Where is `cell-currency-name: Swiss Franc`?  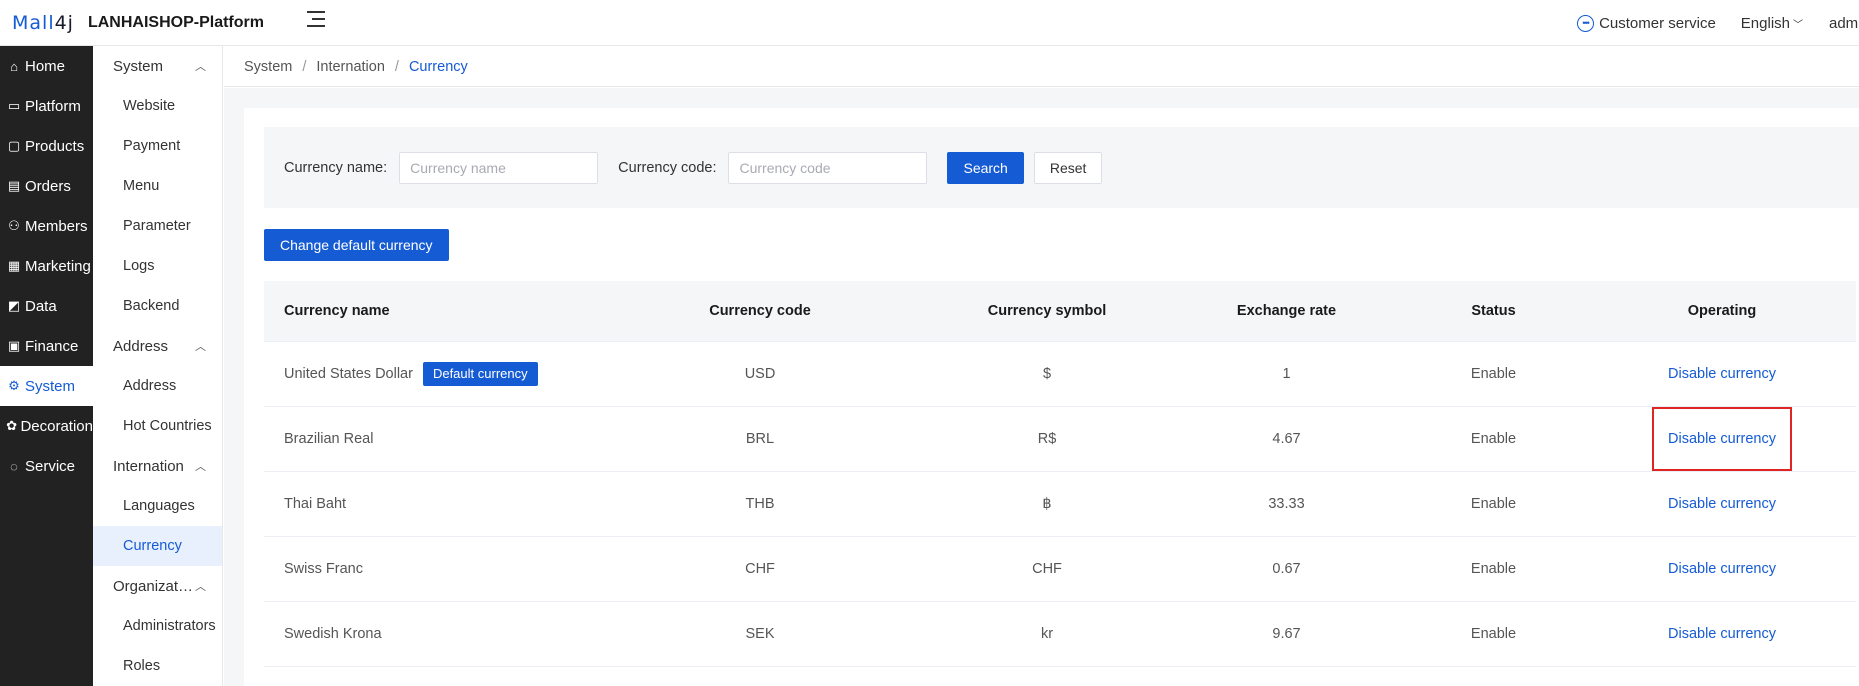 cell-currency-name: Swiss Franc is located at coordinates (432, 569).